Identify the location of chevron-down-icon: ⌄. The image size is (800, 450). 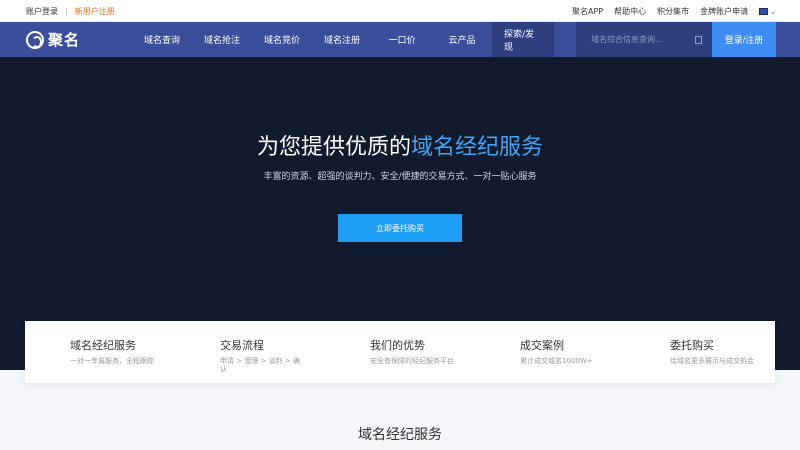
(773, 11).